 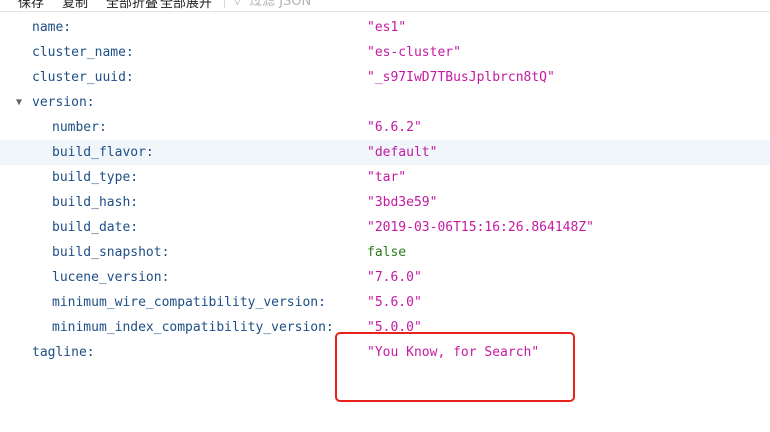 I want to click on json-row-build-snapshot: build_snapshot: false, so click(x=385, y=252).